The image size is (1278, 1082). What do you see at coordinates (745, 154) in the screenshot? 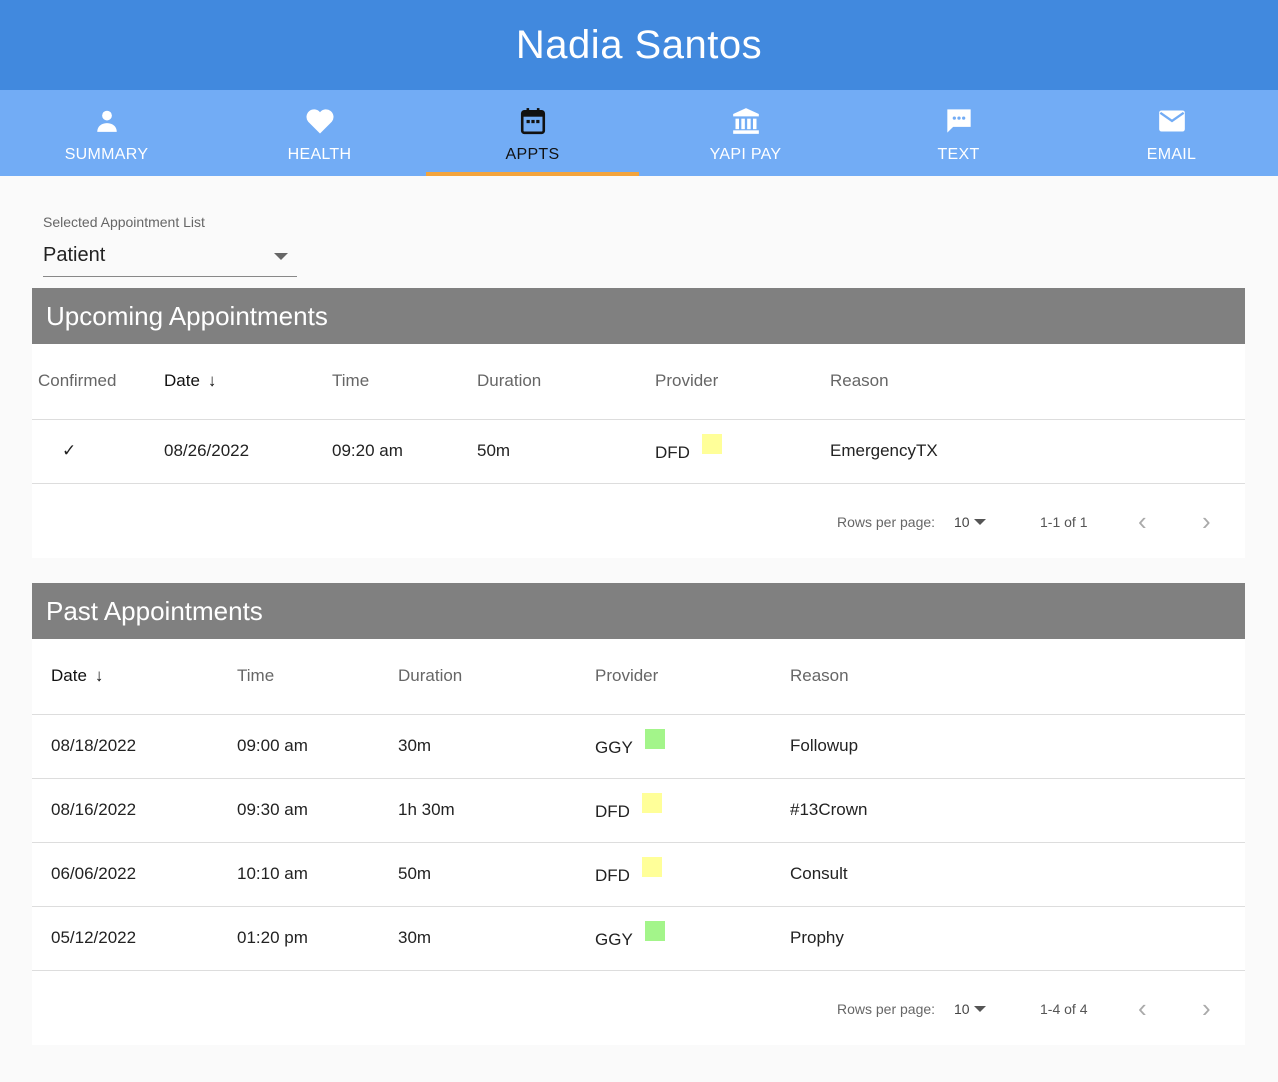
I see `tab-label: YAPI PAY` at bounding box center [745, 154].